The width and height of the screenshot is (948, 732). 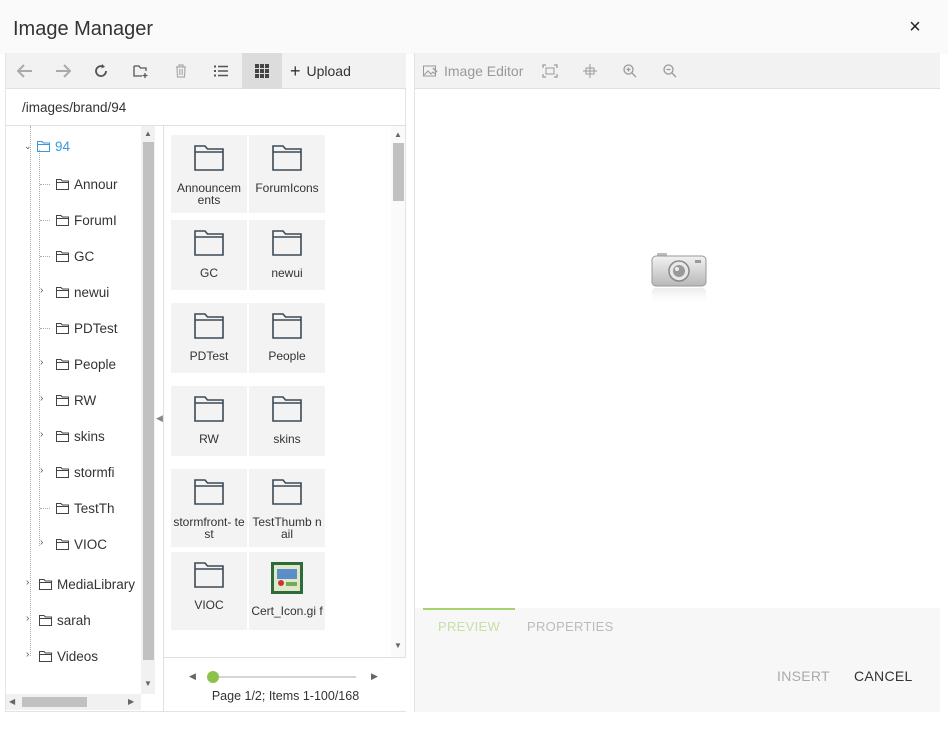 I want to click on insert-button: INSERT, so click(x=803, y=676).